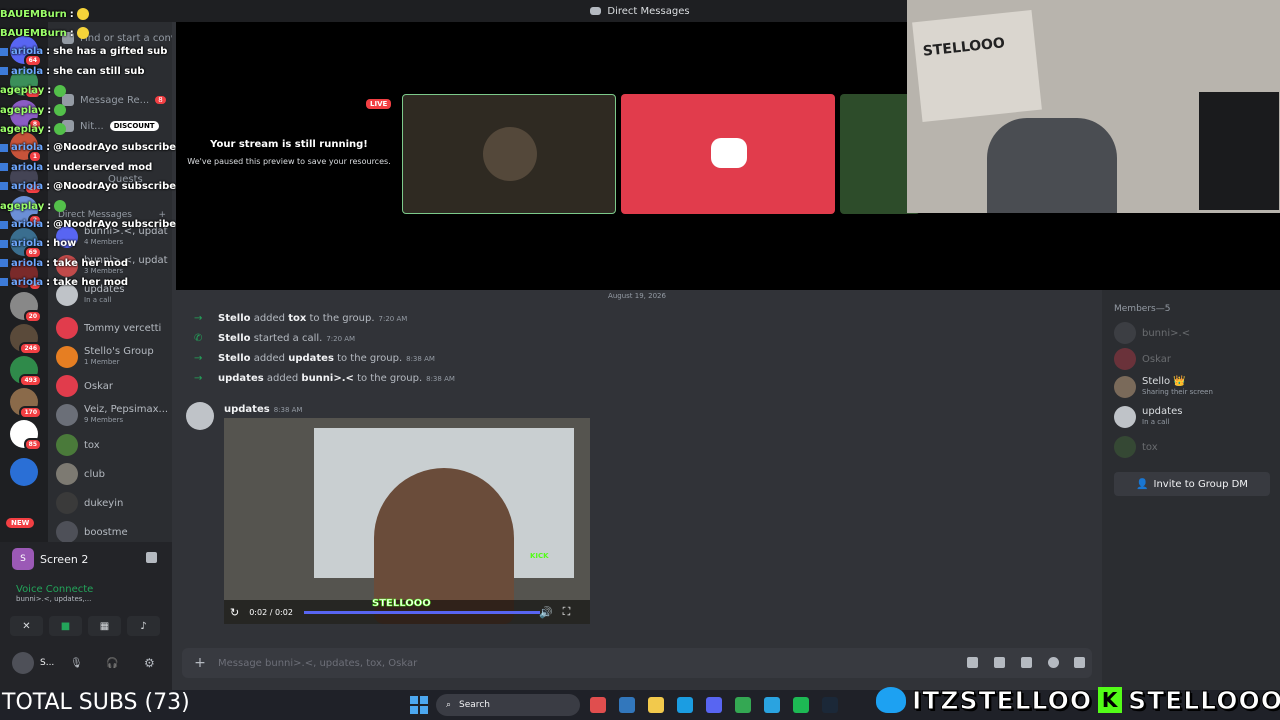  What do you see at coordinates (509, 154) in the screenshot?
I see `participant-tile-updates` at bounding box center [509, 154].